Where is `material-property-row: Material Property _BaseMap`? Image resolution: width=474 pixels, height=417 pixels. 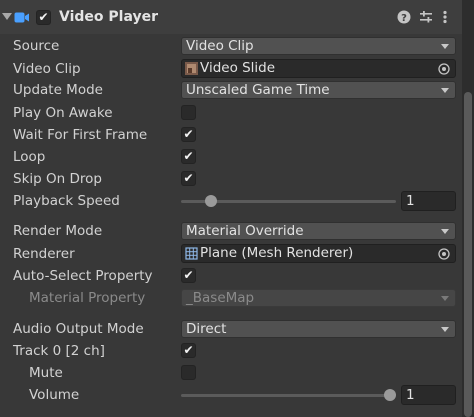
material-property-row: Material Property _BaseMap is located at coordinates (231, 298).